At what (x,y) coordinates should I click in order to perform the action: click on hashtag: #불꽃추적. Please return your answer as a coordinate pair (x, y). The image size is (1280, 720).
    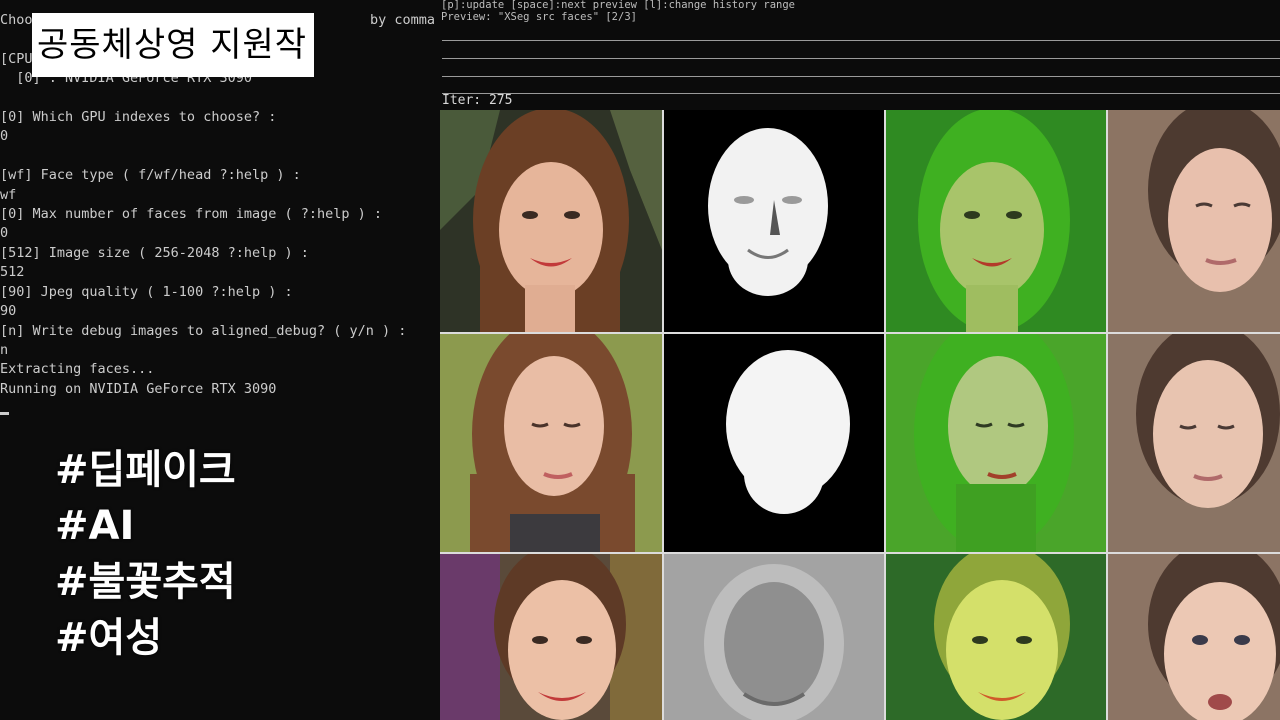
    Looking at the image, I should click on (145, 582).